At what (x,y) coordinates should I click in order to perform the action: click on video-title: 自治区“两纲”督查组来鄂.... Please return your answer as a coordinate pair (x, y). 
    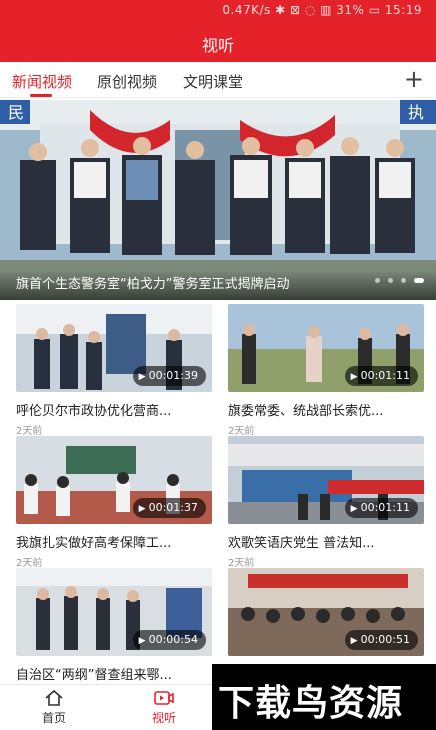
    Looking at the image, I should click on (114, 673).